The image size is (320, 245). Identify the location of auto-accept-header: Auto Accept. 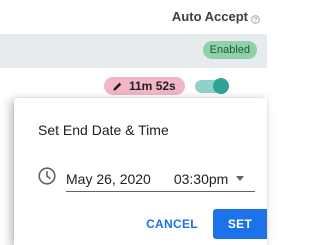
(216, 16).